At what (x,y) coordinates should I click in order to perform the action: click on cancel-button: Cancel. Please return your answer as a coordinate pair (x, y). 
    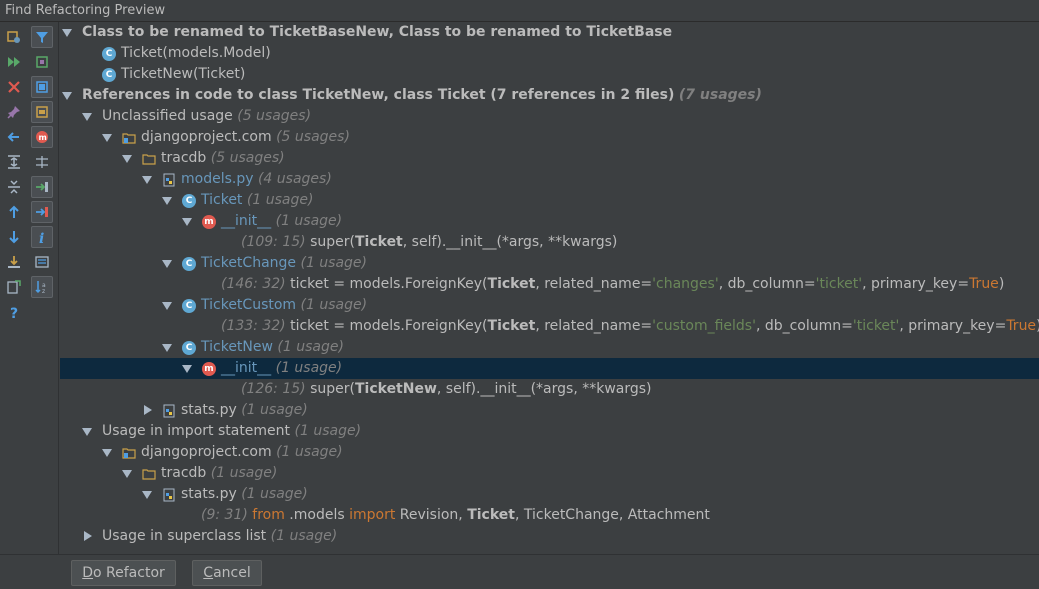
    Looking at the image, I should click on (227, 573).